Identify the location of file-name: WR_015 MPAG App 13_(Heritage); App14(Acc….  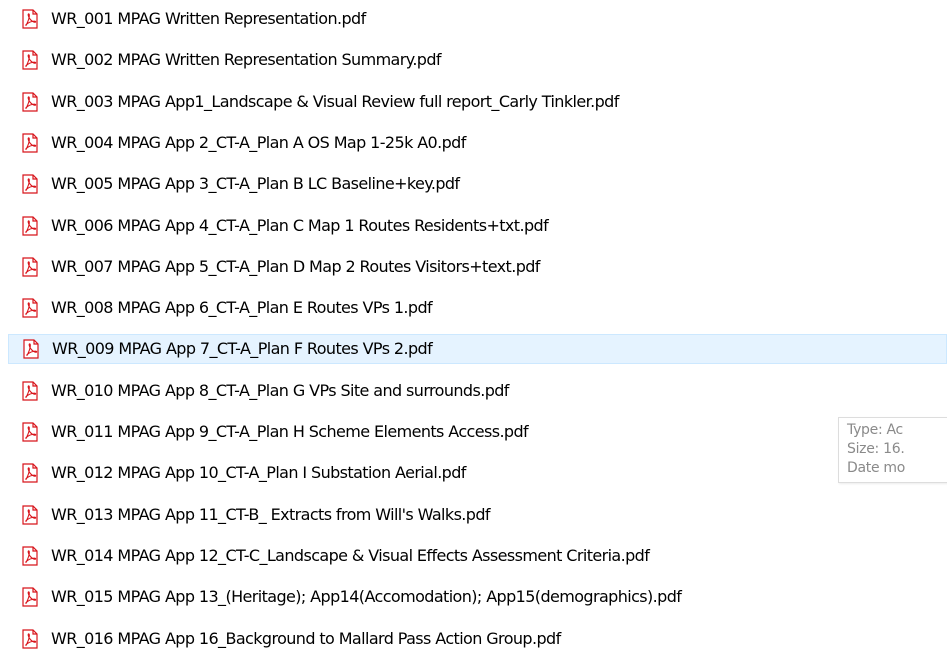
(366, 596).